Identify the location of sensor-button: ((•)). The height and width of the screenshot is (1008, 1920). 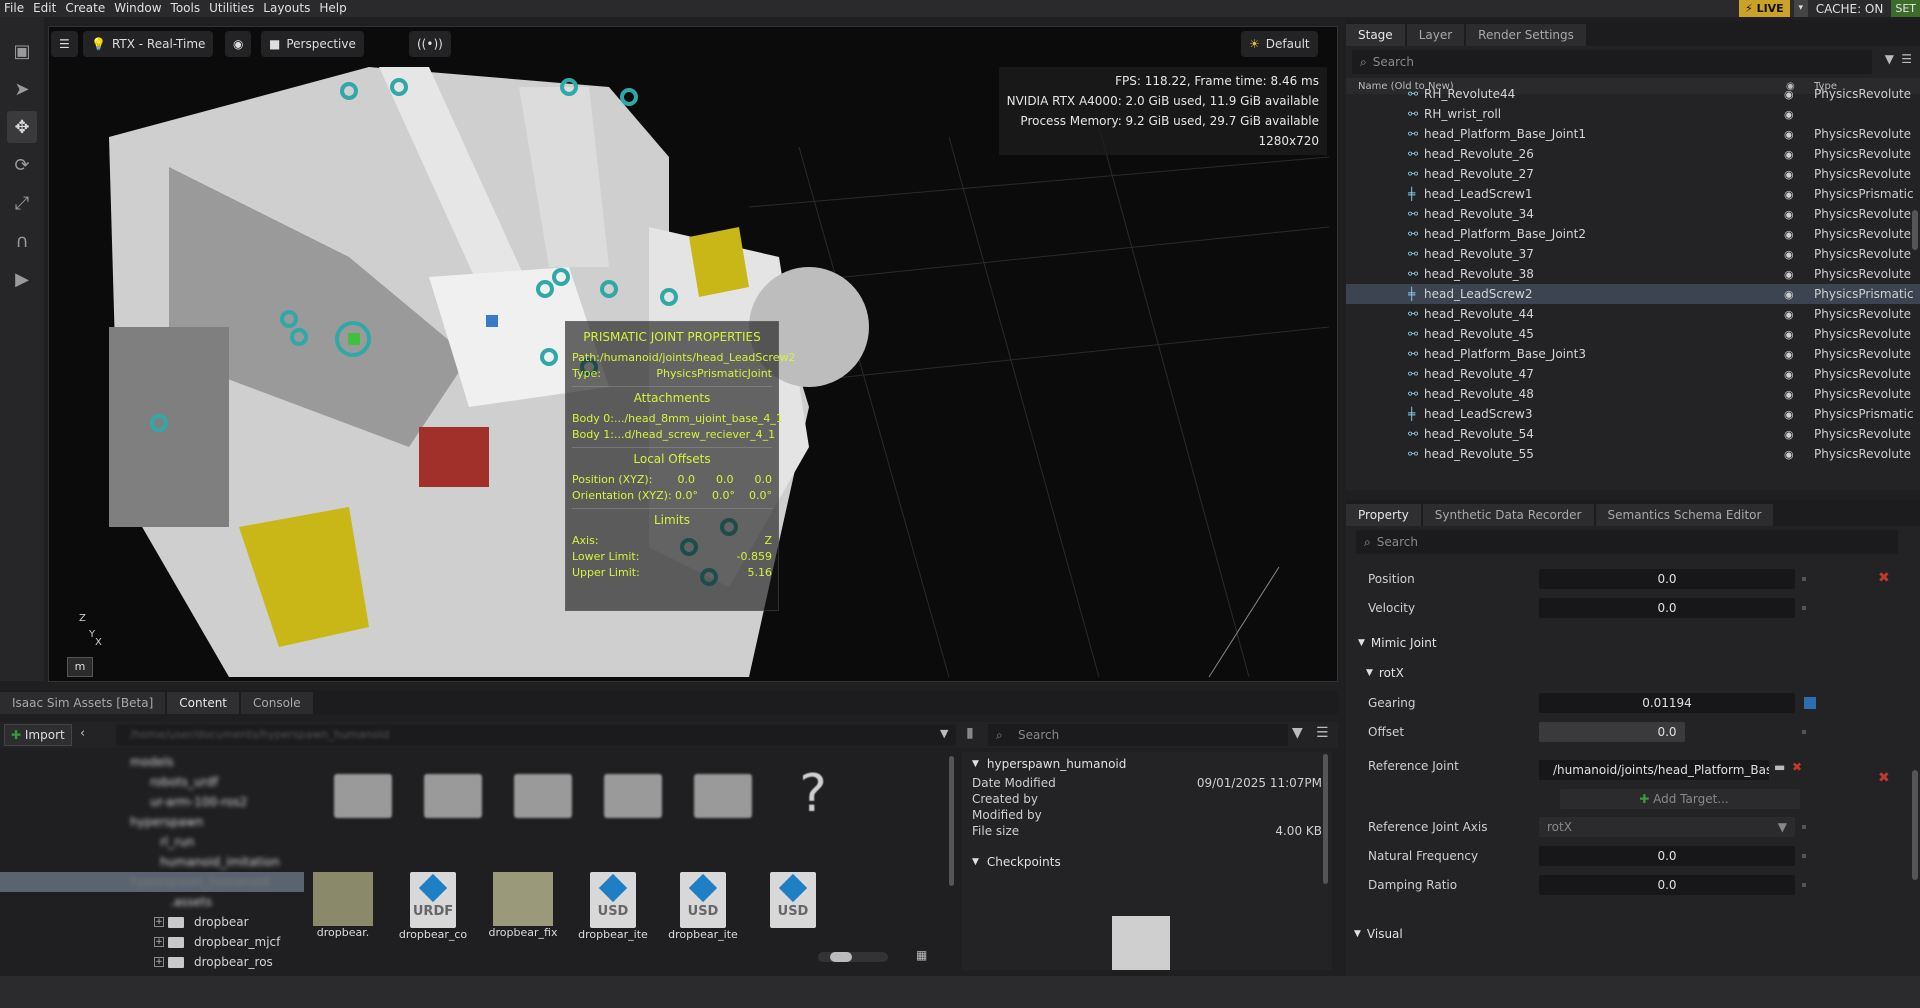
(430, 44).